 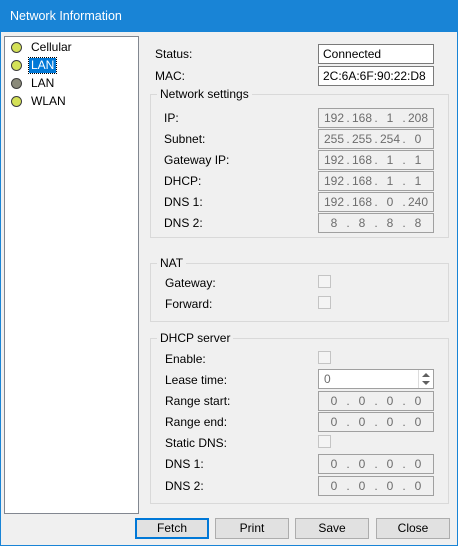 I want to click on dns2-label: DNS 2:, so click(x=183, y=223).